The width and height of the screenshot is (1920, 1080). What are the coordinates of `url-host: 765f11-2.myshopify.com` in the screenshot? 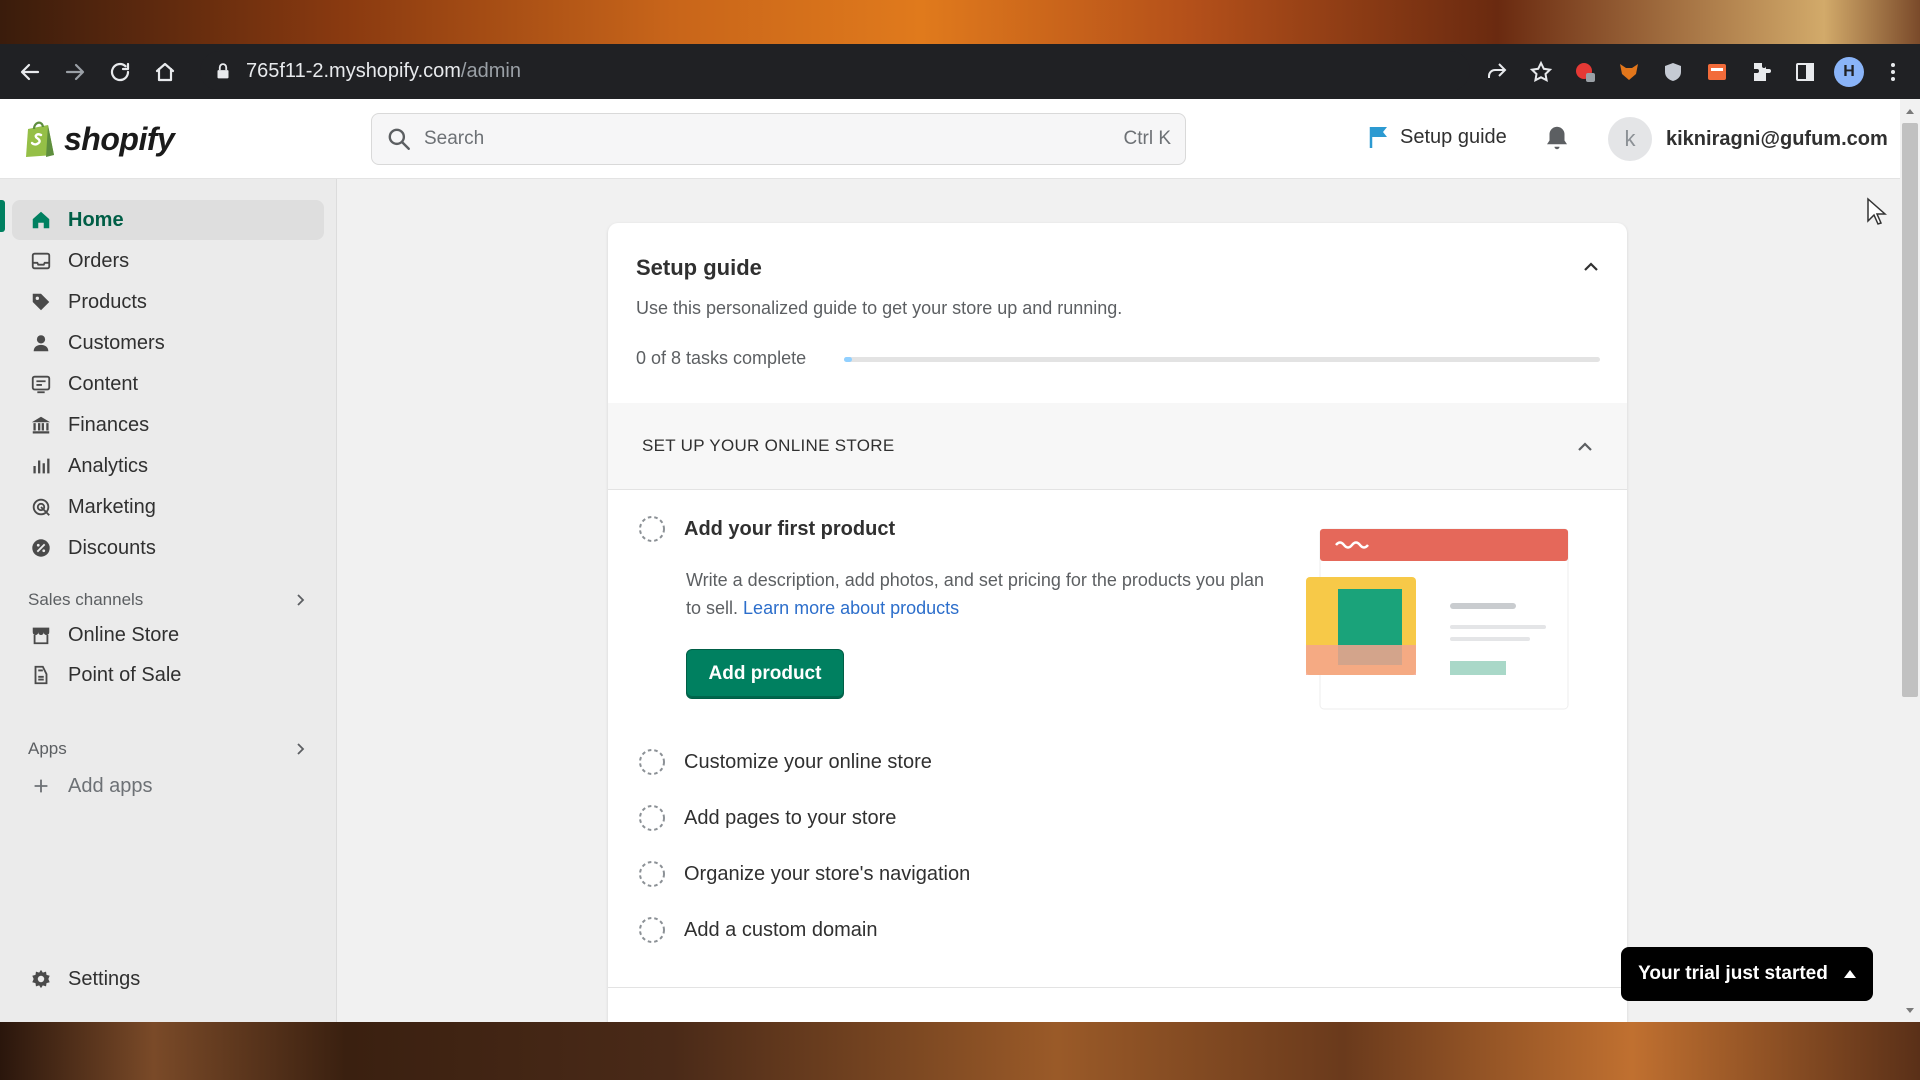 It's located at (353, 70).